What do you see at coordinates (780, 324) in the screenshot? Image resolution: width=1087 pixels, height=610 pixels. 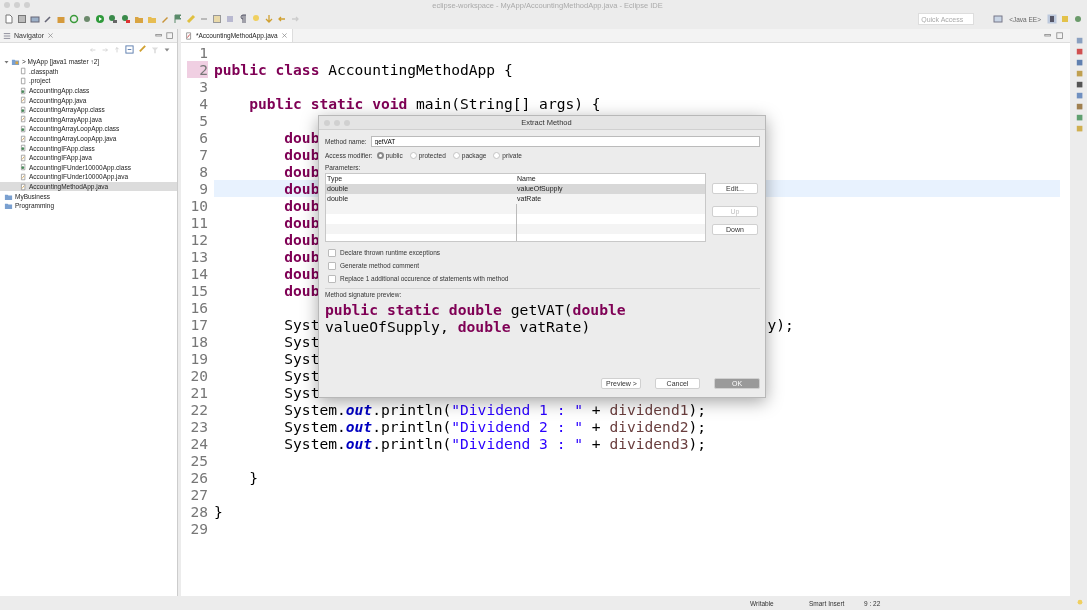 I see `code-text: y);` at bounding box center [780, 324].